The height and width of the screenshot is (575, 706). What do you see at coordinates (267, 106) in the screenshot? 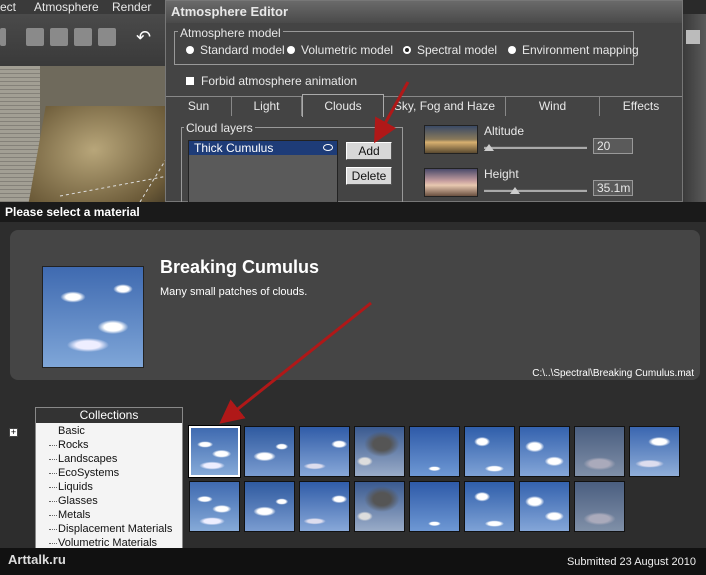
I see `tab-light: Light` at bounding box center [267, 106].